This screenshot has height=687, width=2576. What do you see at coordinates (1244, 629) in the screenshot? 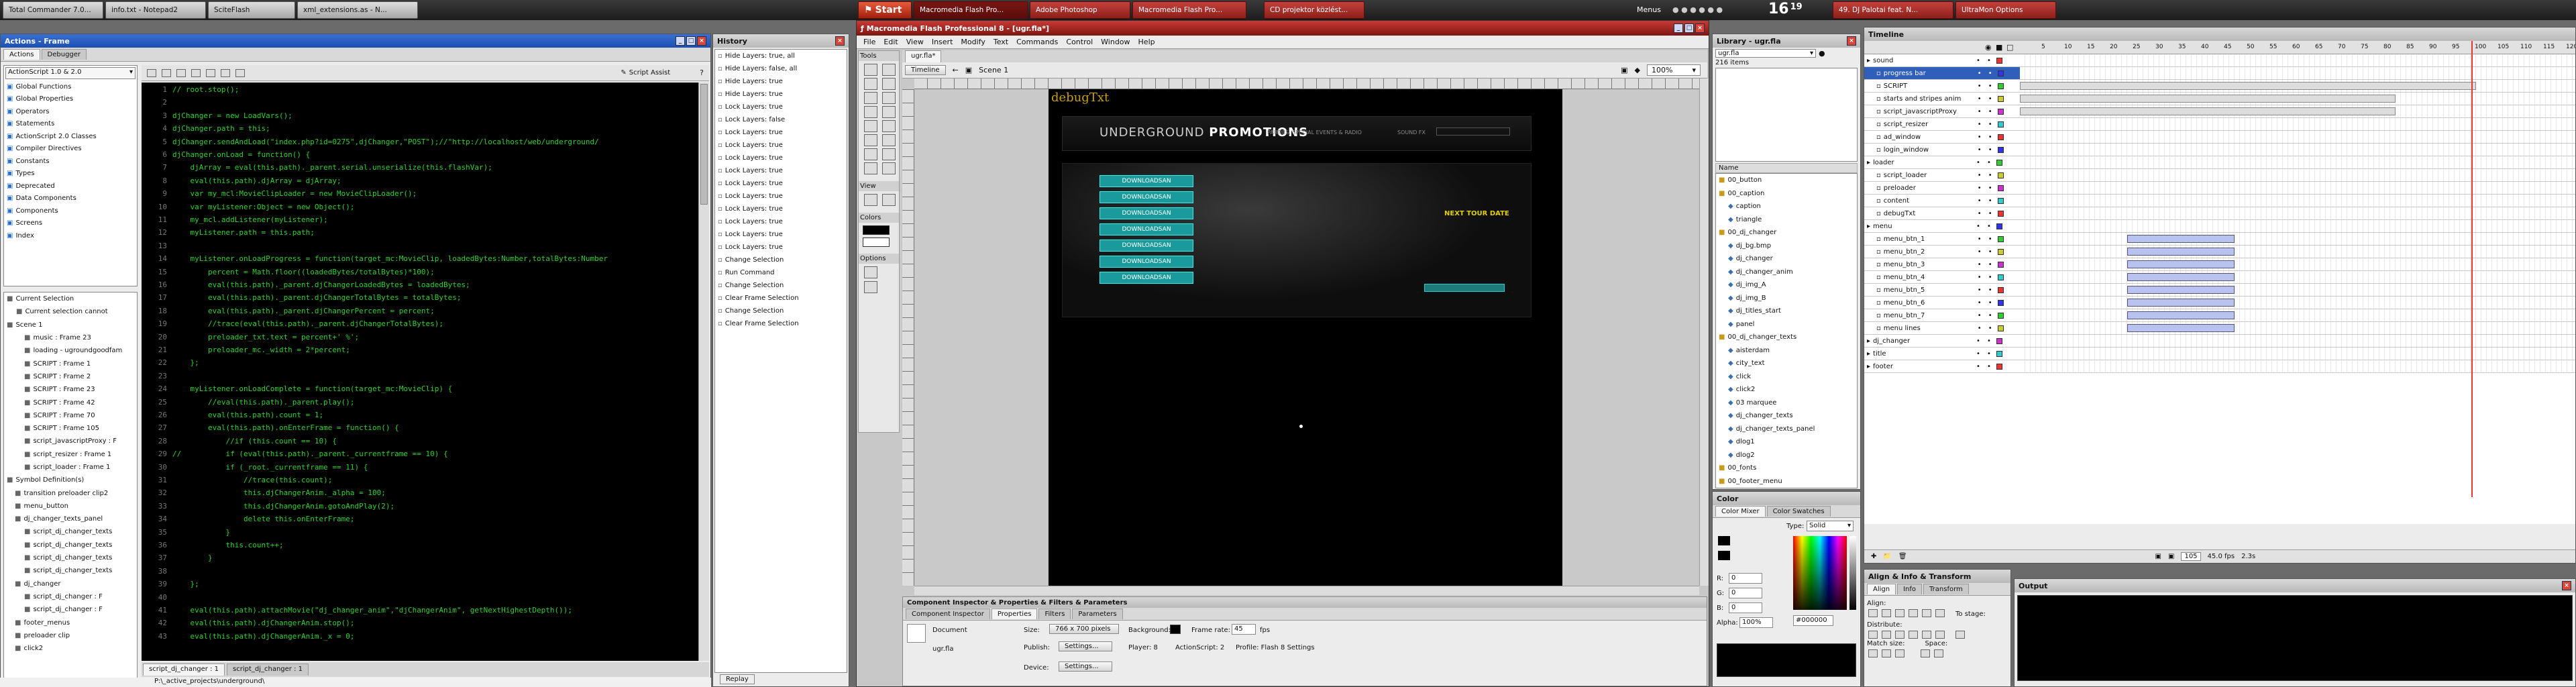
I see `frame-rate-input: 45` at bounding box center [1244, 629].